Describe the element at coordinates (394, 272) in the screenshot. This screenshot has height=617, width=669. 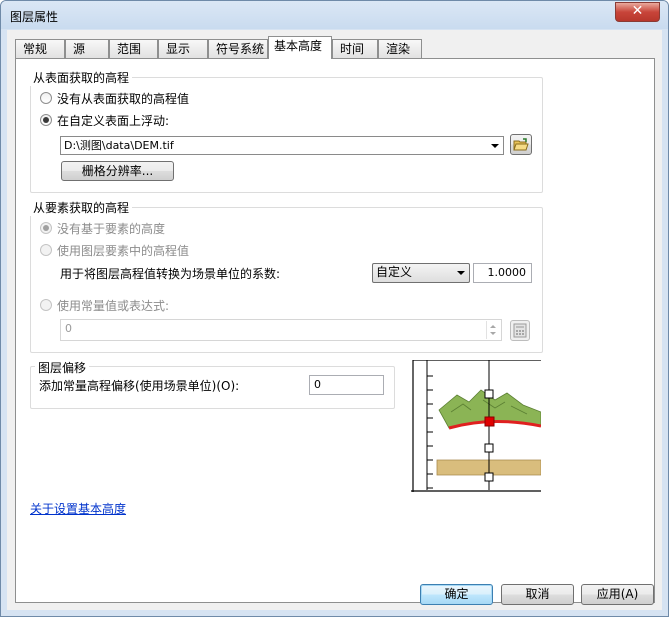
I see `unit-conversion-value: 自定义` at that location.